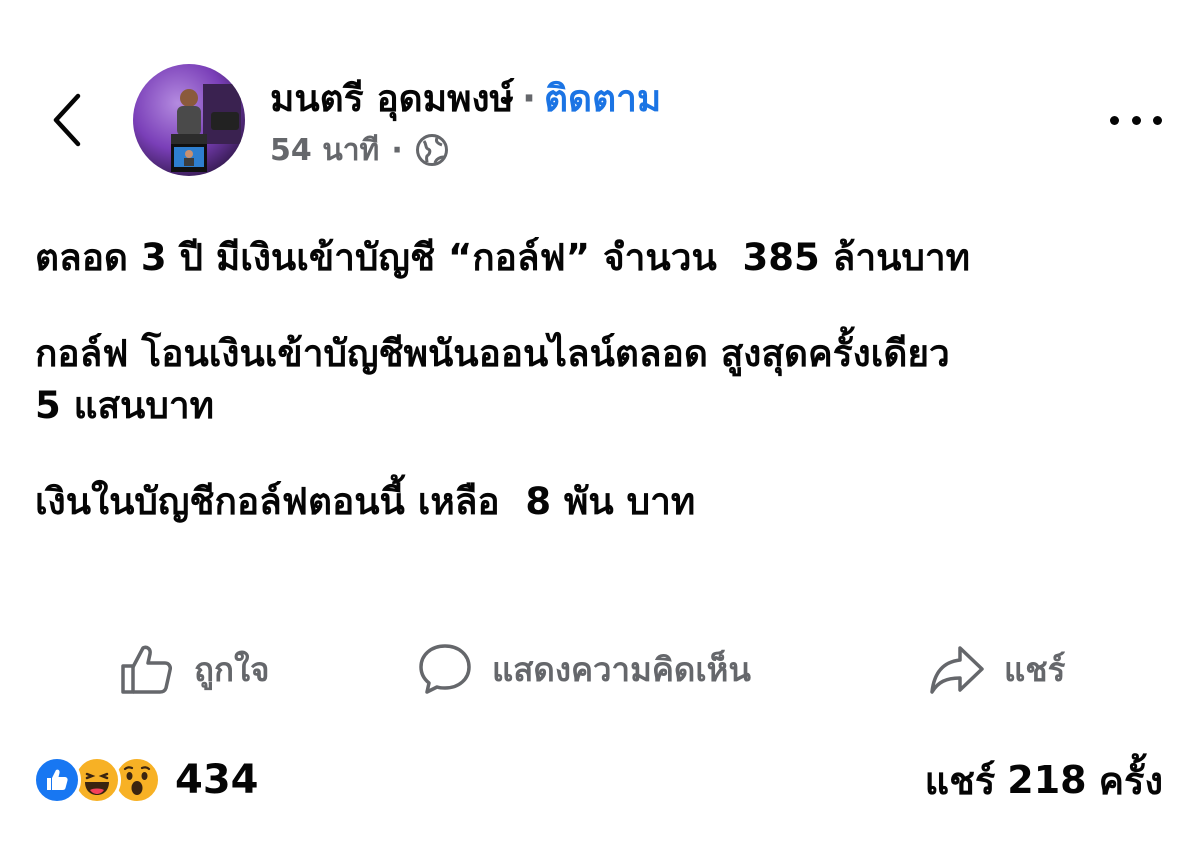 The width and height of the screenshot is (1200, 850). What do you see at coordinates (960, 780) in the screenshot?
I see `shares-prefix: แชร์` at bounding box center [960, 780].